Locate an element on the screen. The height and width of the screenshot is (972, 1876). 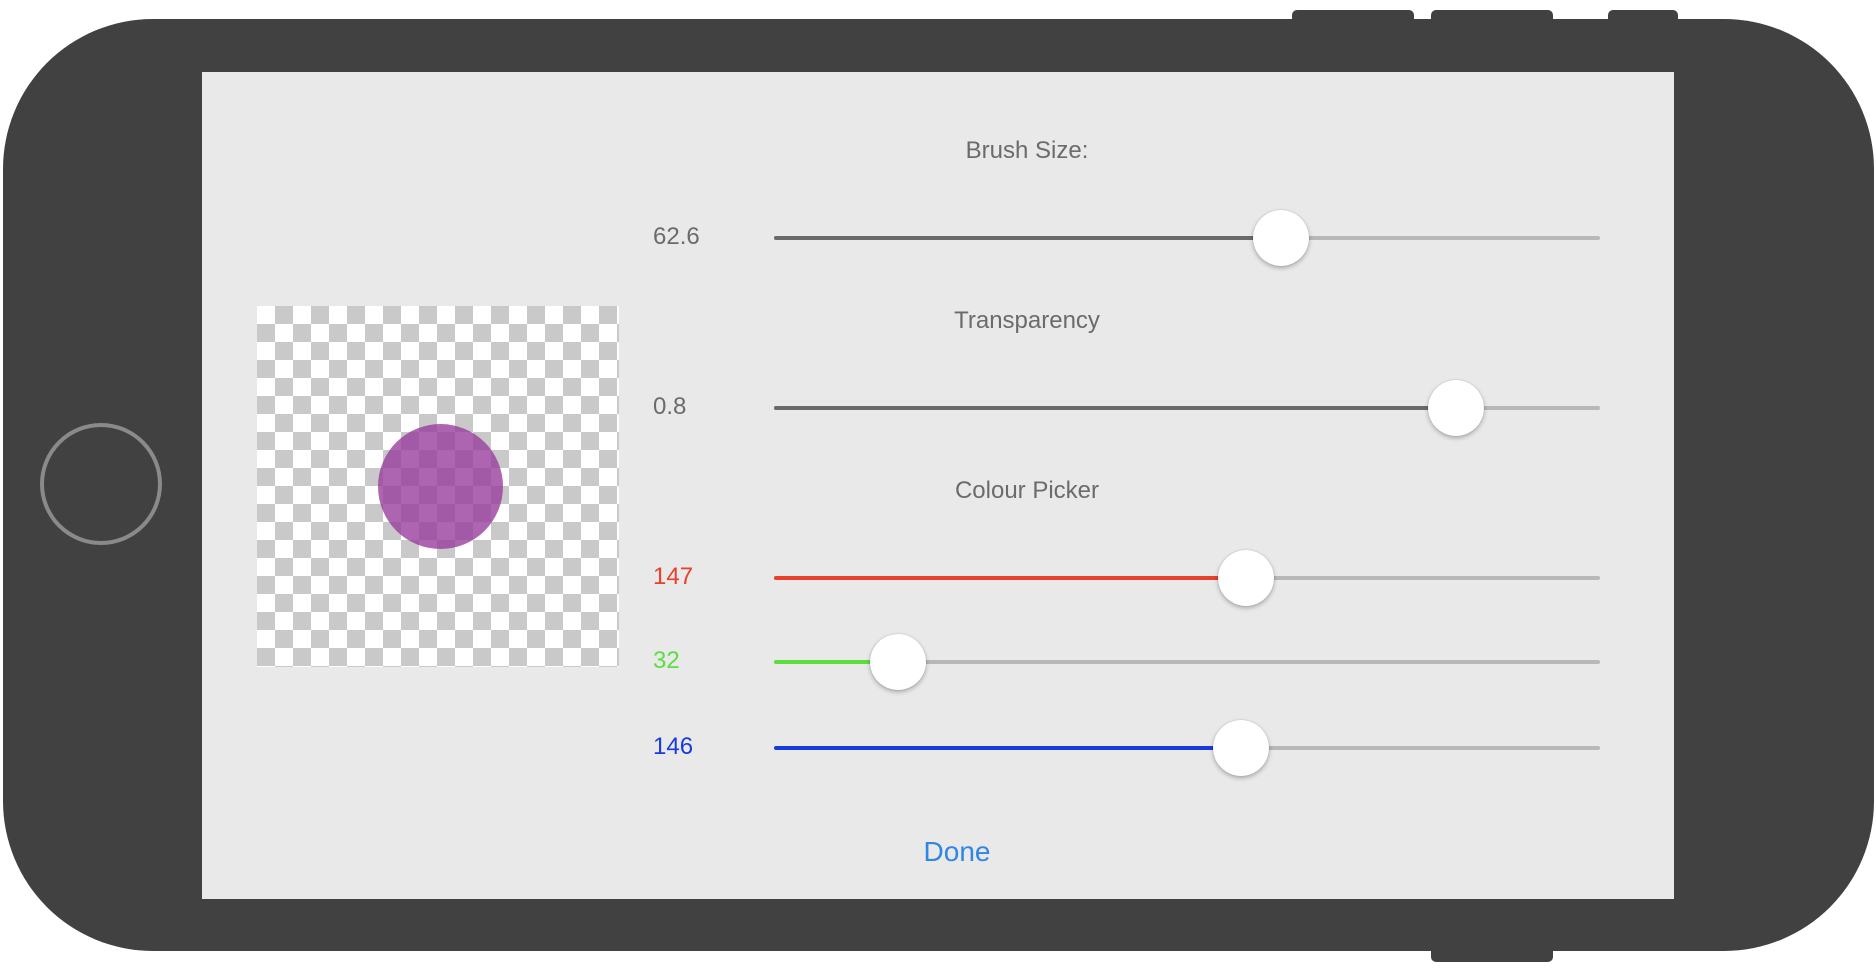
done-button: Done is located at coordinates (957, 852).